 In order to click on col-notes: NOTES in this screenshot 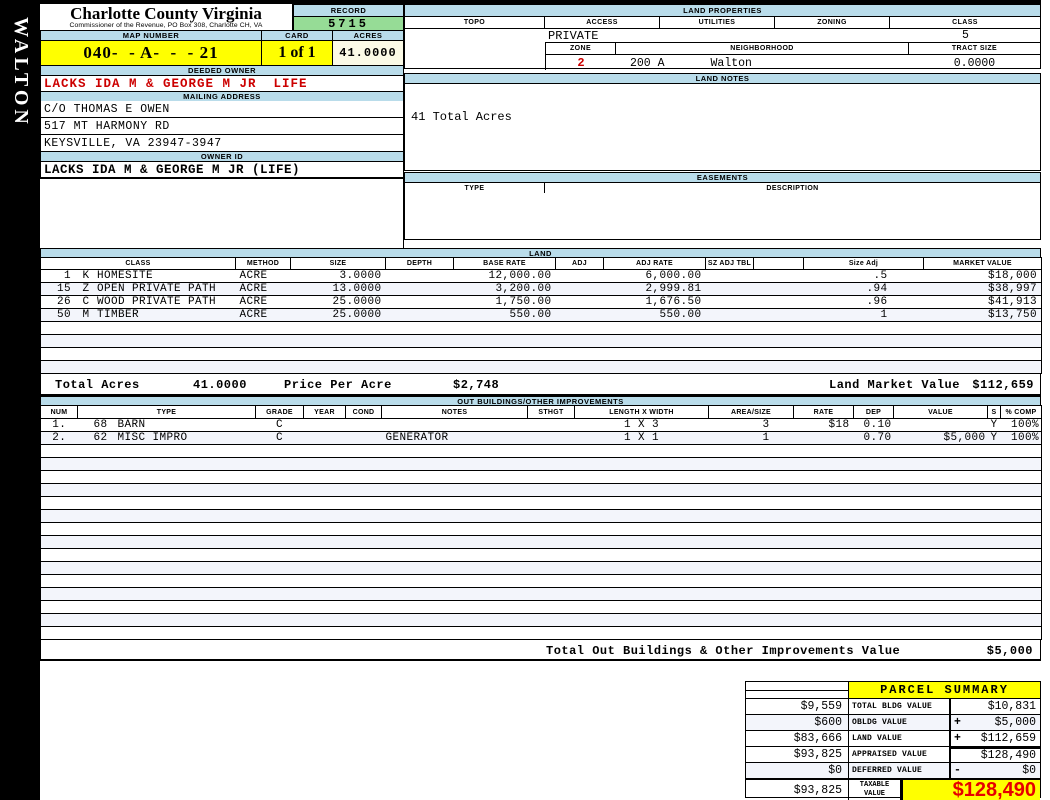, I will do `click(454, 412)`.